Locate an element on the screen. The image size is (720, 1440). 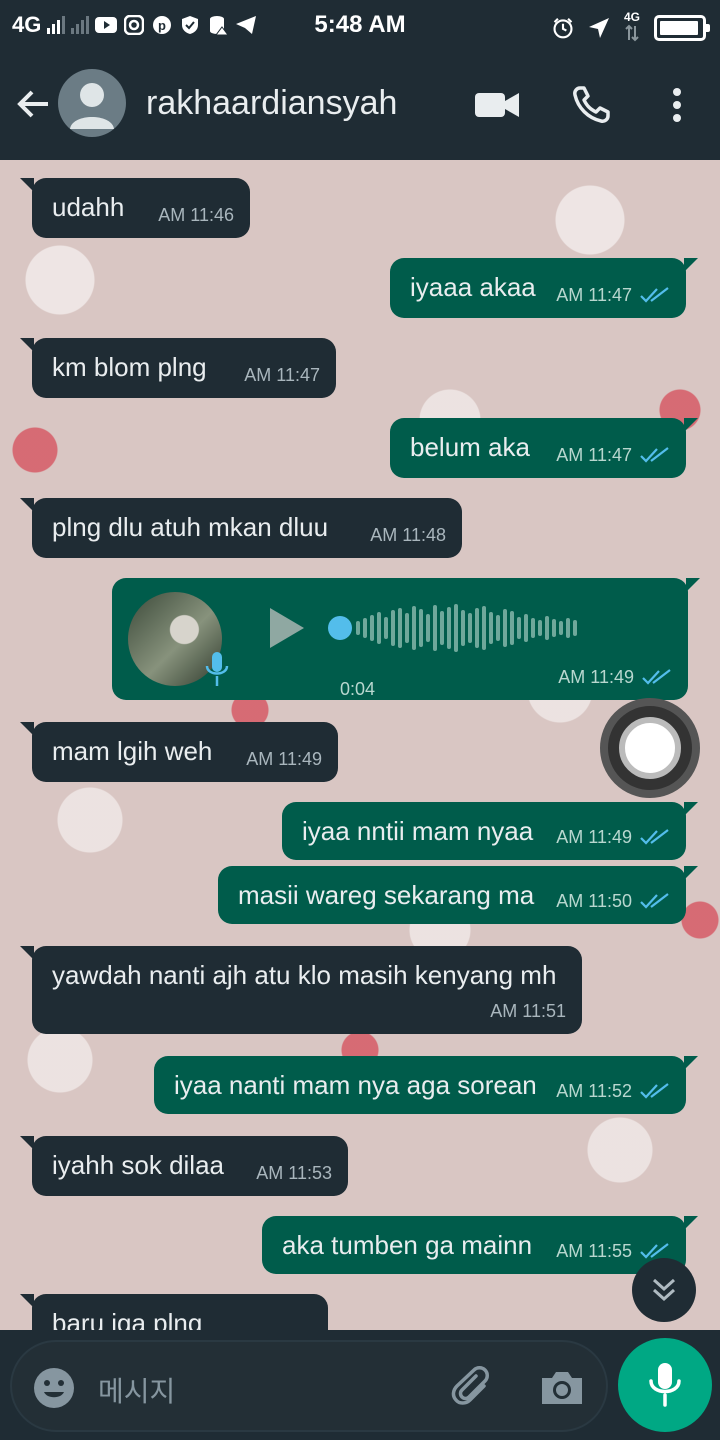
message-incoming: mam lgih weh AM 11:49 is located at coordinates (179, 752).